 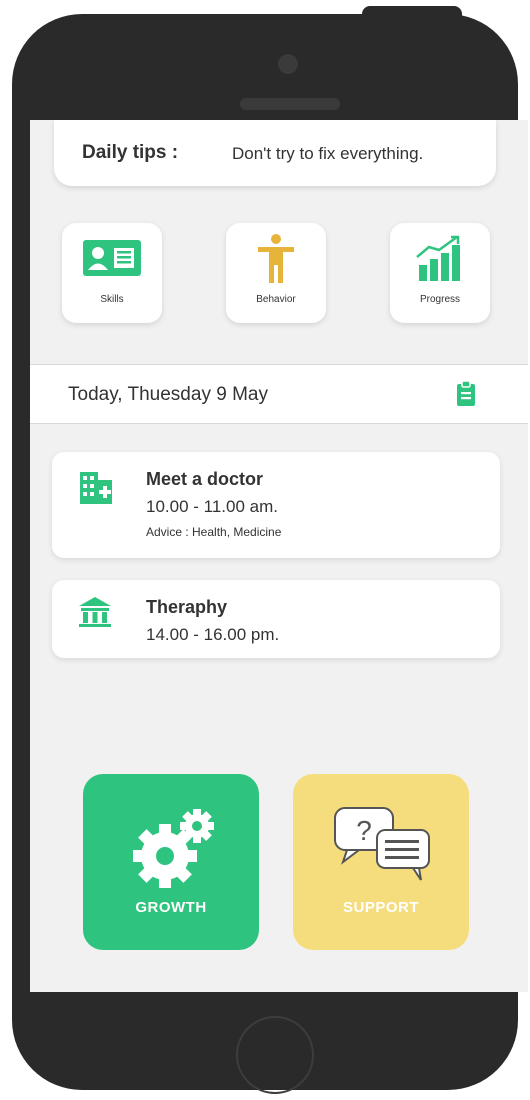 I want to click on skills-tile: Skills, so click(x=112, y=273).